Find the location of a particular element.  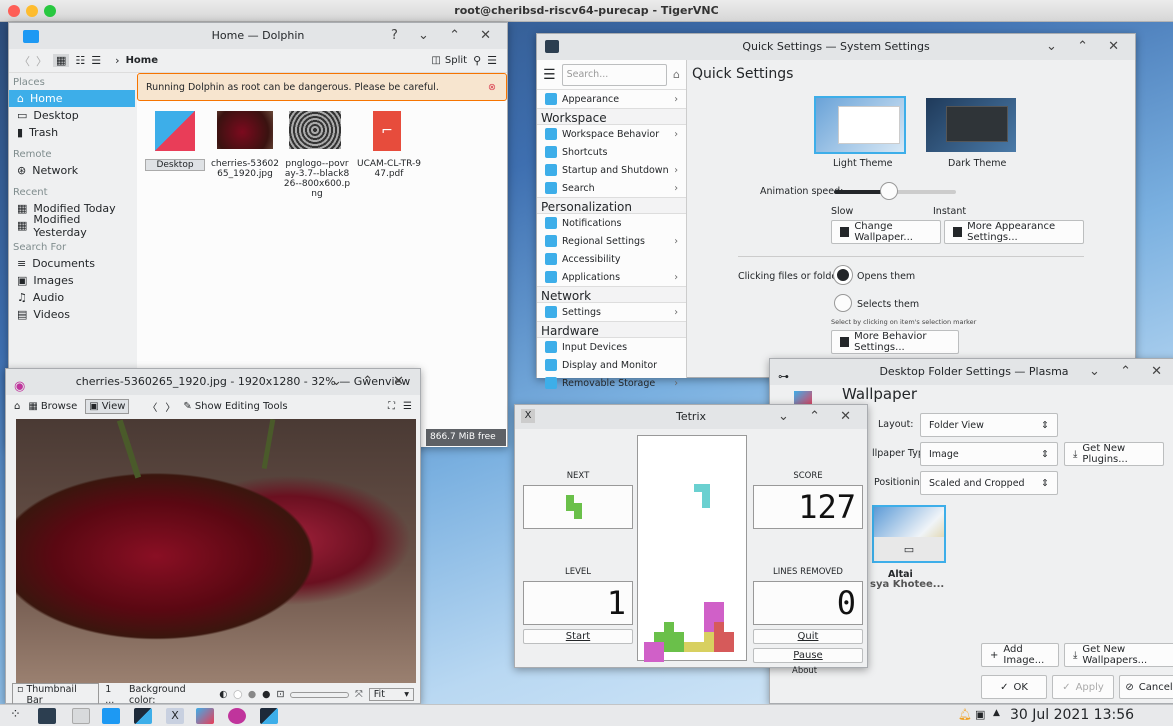

game-board is located at coordinates (692, 548).